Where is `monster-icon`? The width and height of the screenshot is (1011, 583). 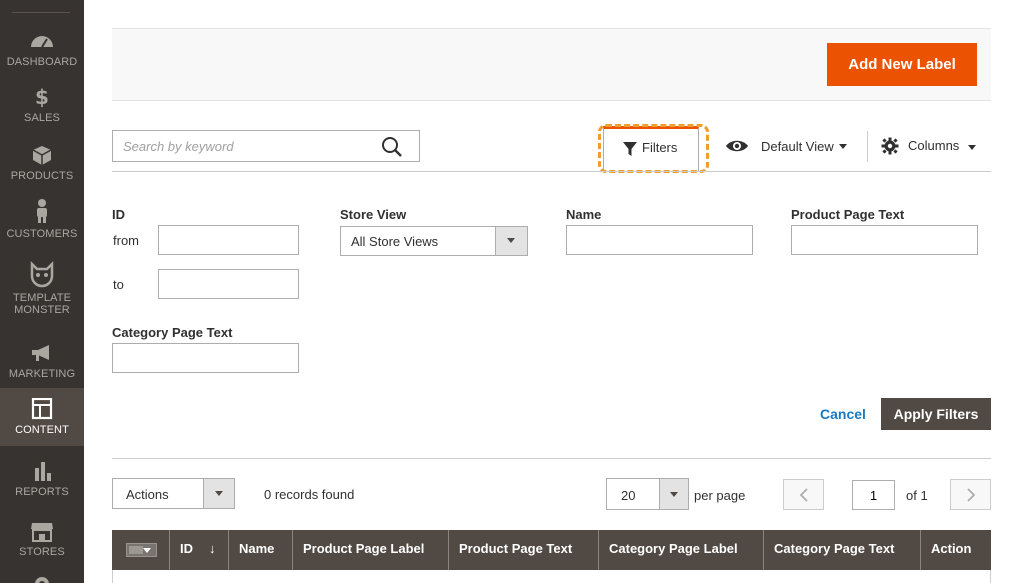 monster-icon is located at coordinates (42, 274).